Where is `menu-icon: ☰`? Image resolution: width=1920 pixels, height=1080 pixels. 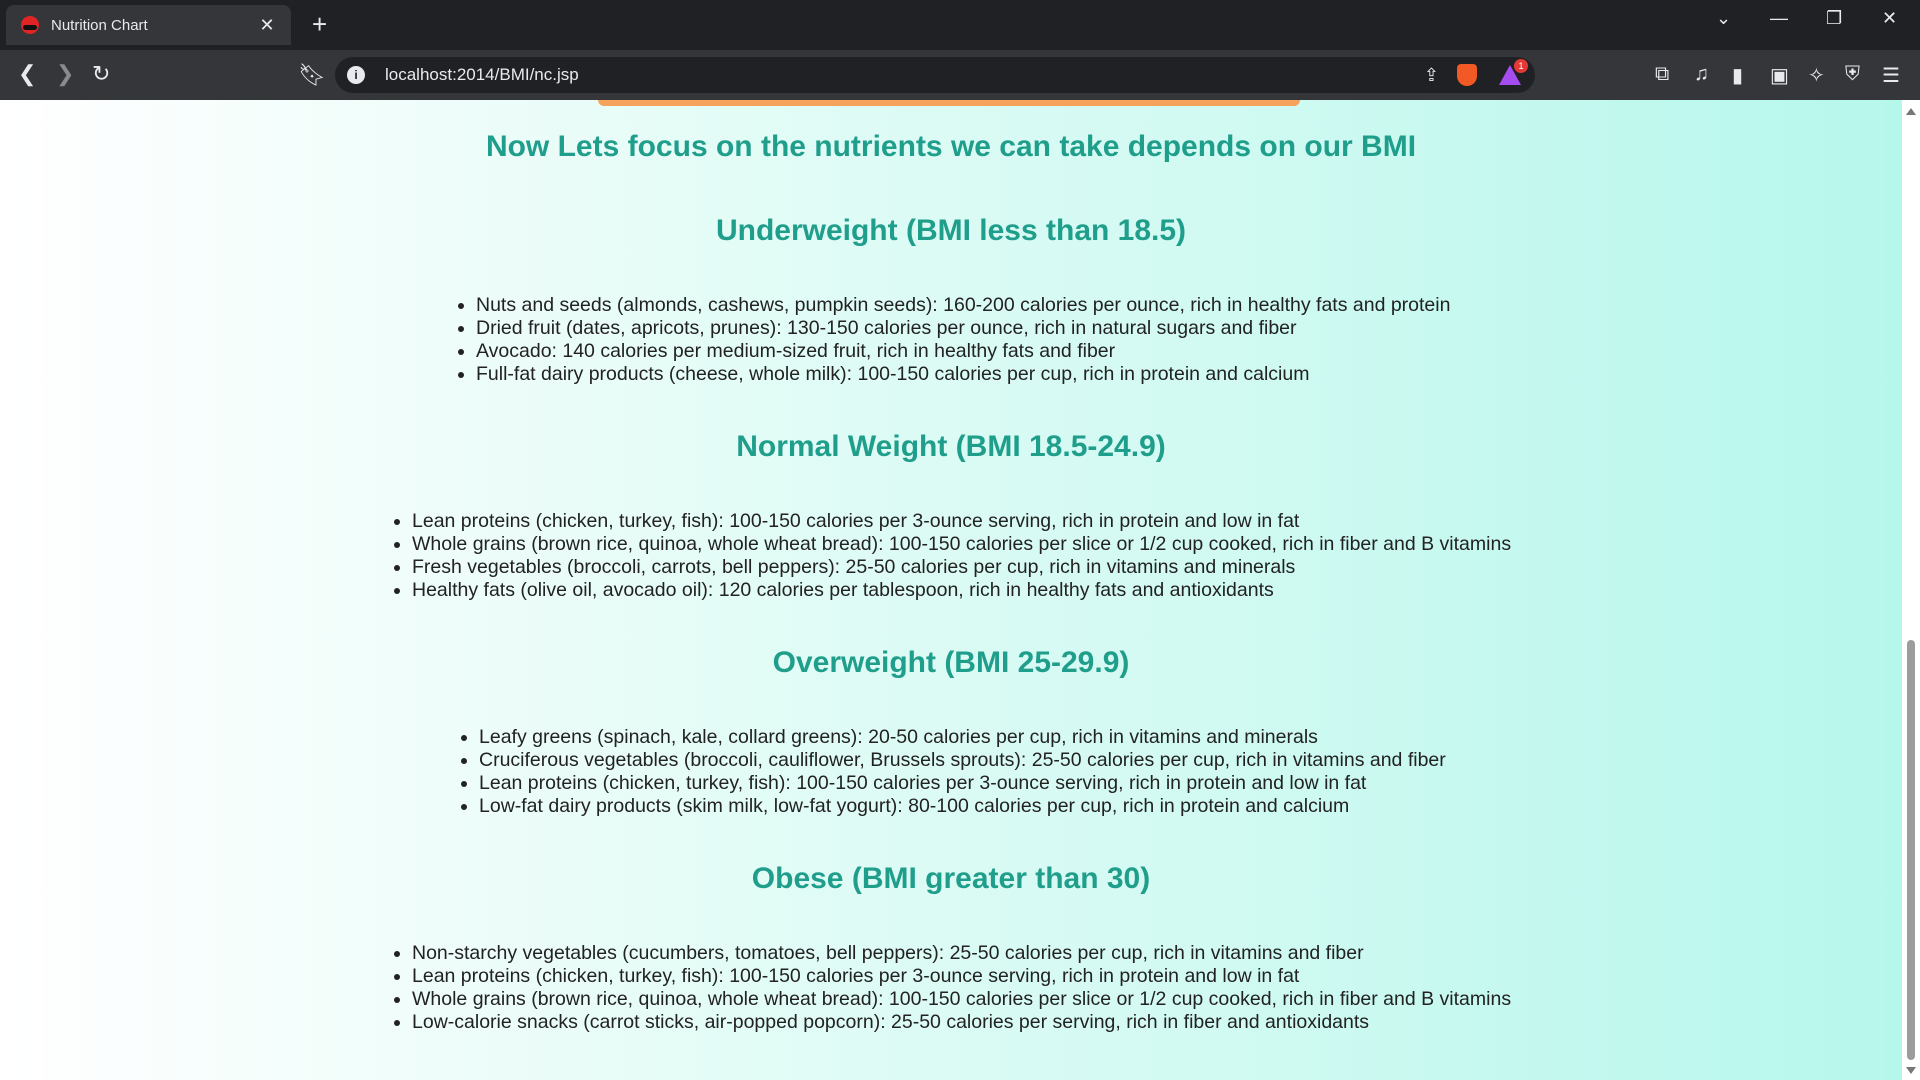 menu-icon: ☰ is located at coordinates (1891, 75).